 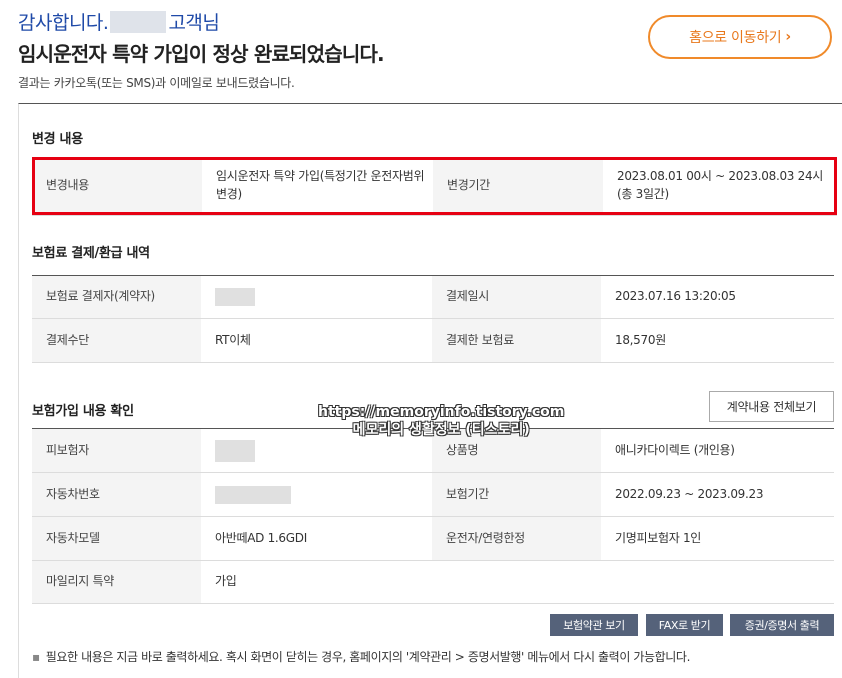 I want to click on paid-premium-value: 18,570원, so click(x=717, y=340).